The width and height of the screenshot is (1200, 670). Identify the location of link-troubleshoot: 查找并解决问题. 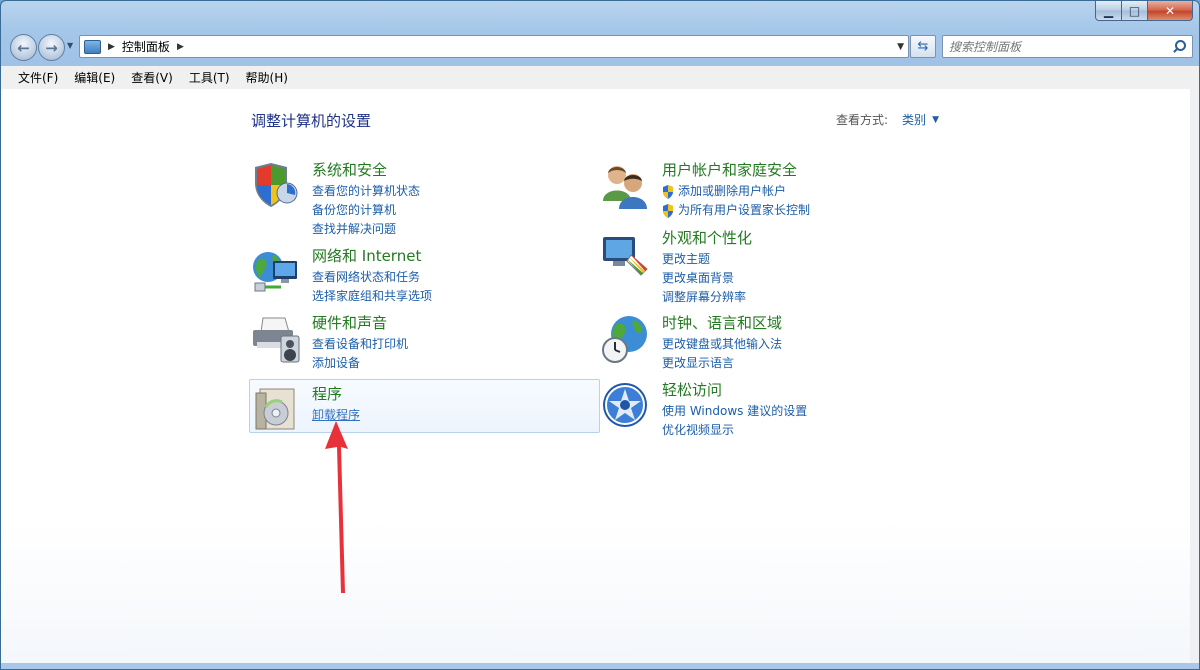
(366, 229).